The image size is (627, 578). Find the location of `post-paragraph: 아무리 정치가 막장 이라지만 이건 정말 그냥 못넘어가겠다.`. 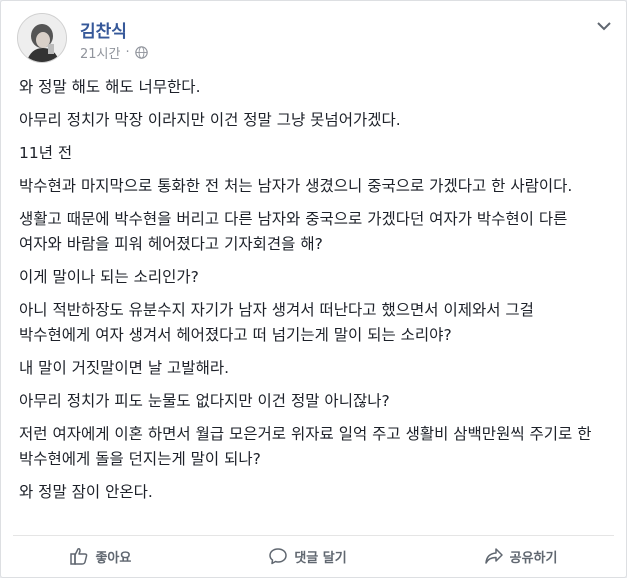

post-paragraph: 아무리 정치가 막장 이라지만 이건 정말 그냥 못넘어가겠다. is located at coordinates (210, 120).